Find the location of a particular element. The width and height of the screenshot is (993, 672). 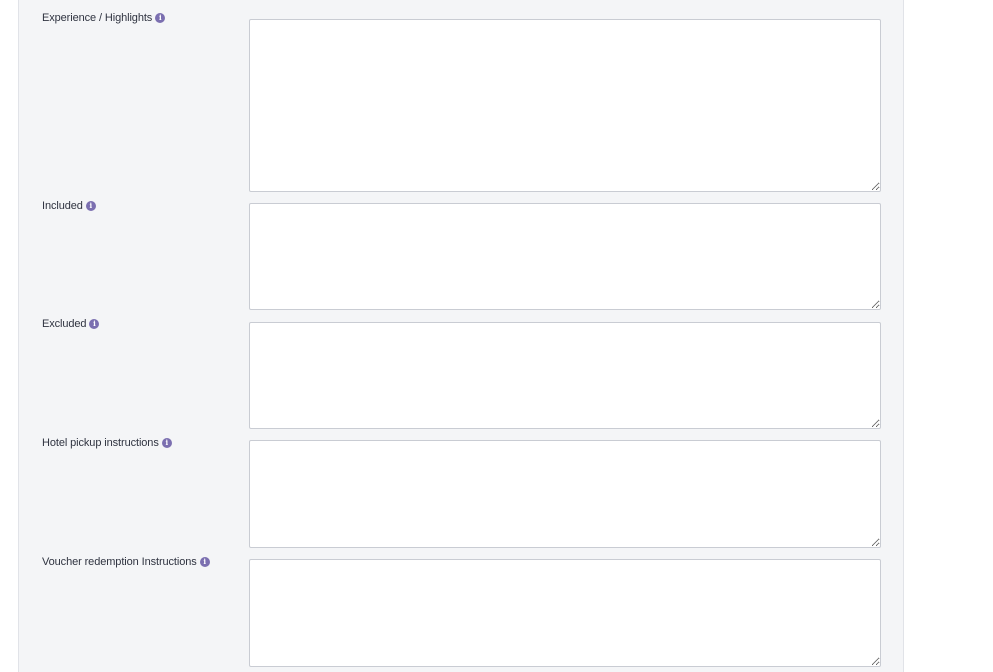

included-field-wrap is located at coordinates (565, 256).